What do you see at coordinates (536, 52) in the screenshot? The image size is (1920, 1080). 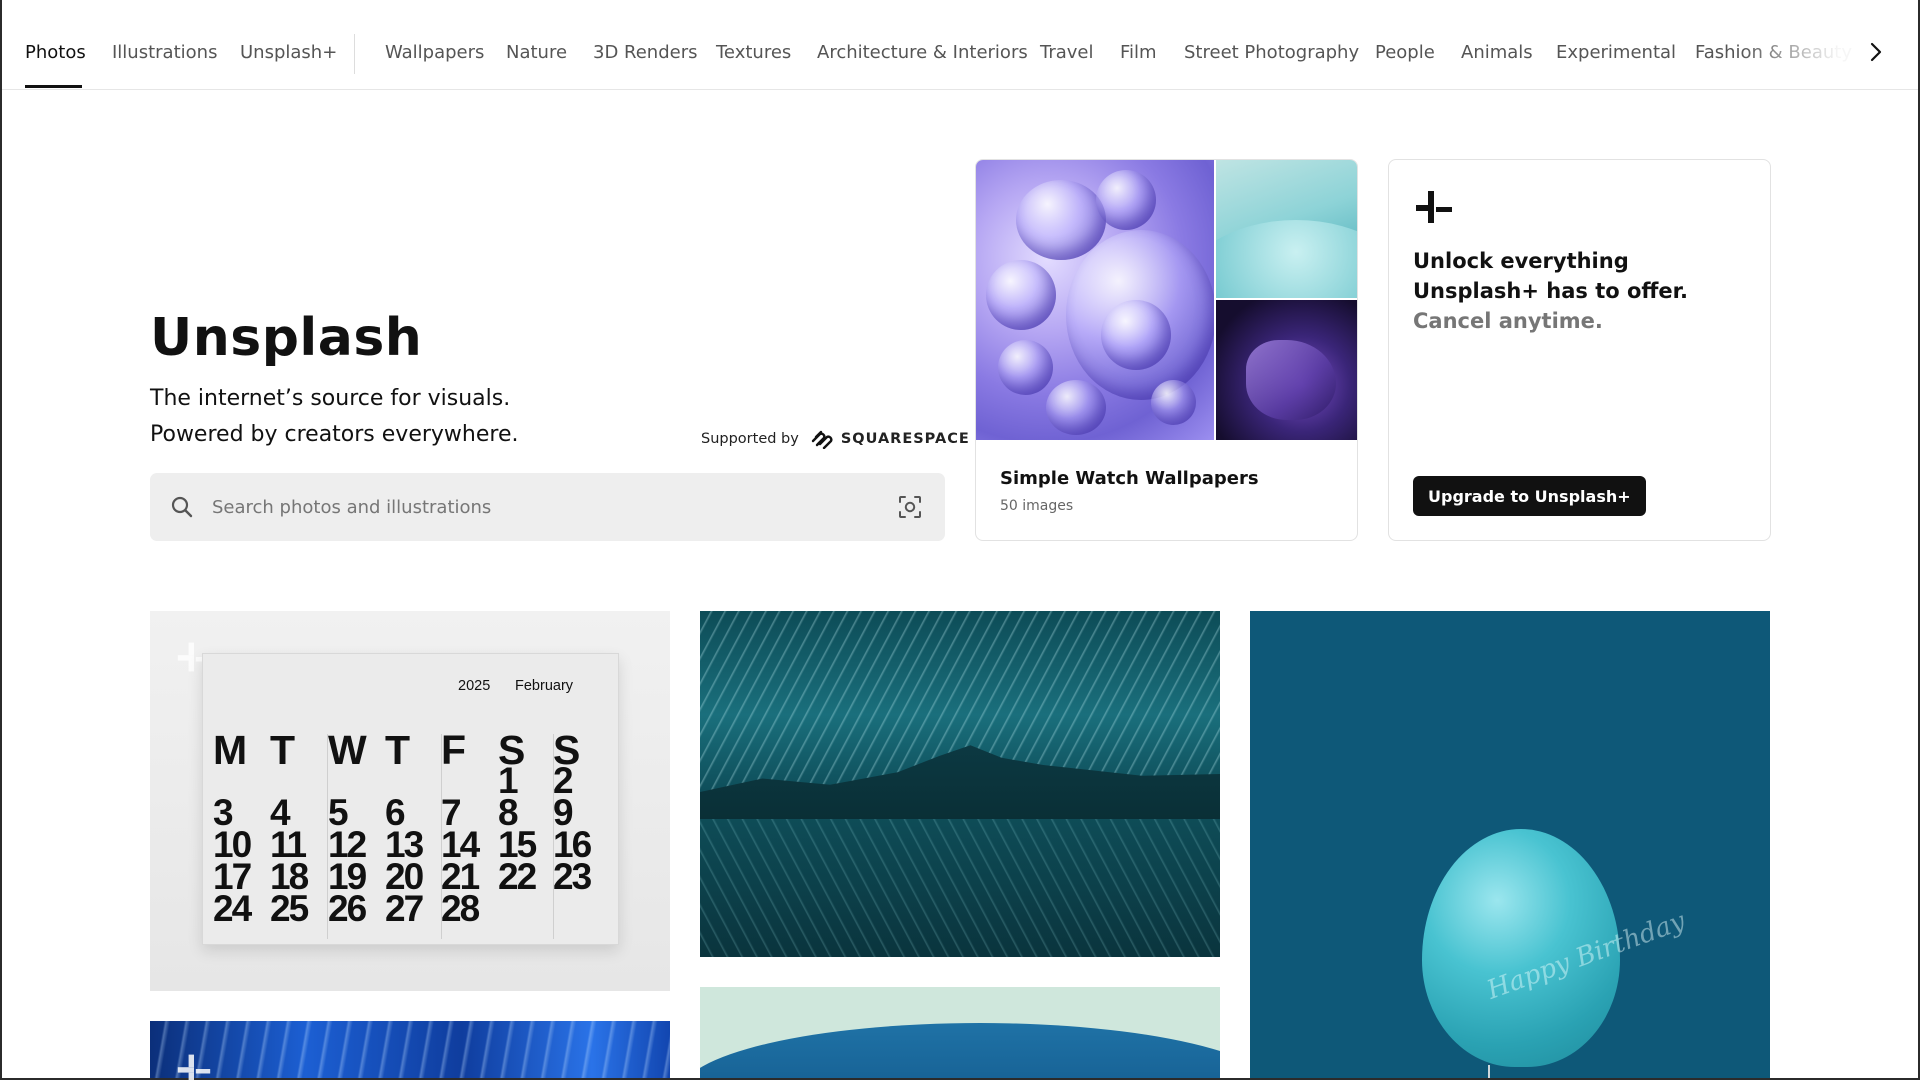 I see `nav-item-nature: Nature` at bounding box center [536, 52].